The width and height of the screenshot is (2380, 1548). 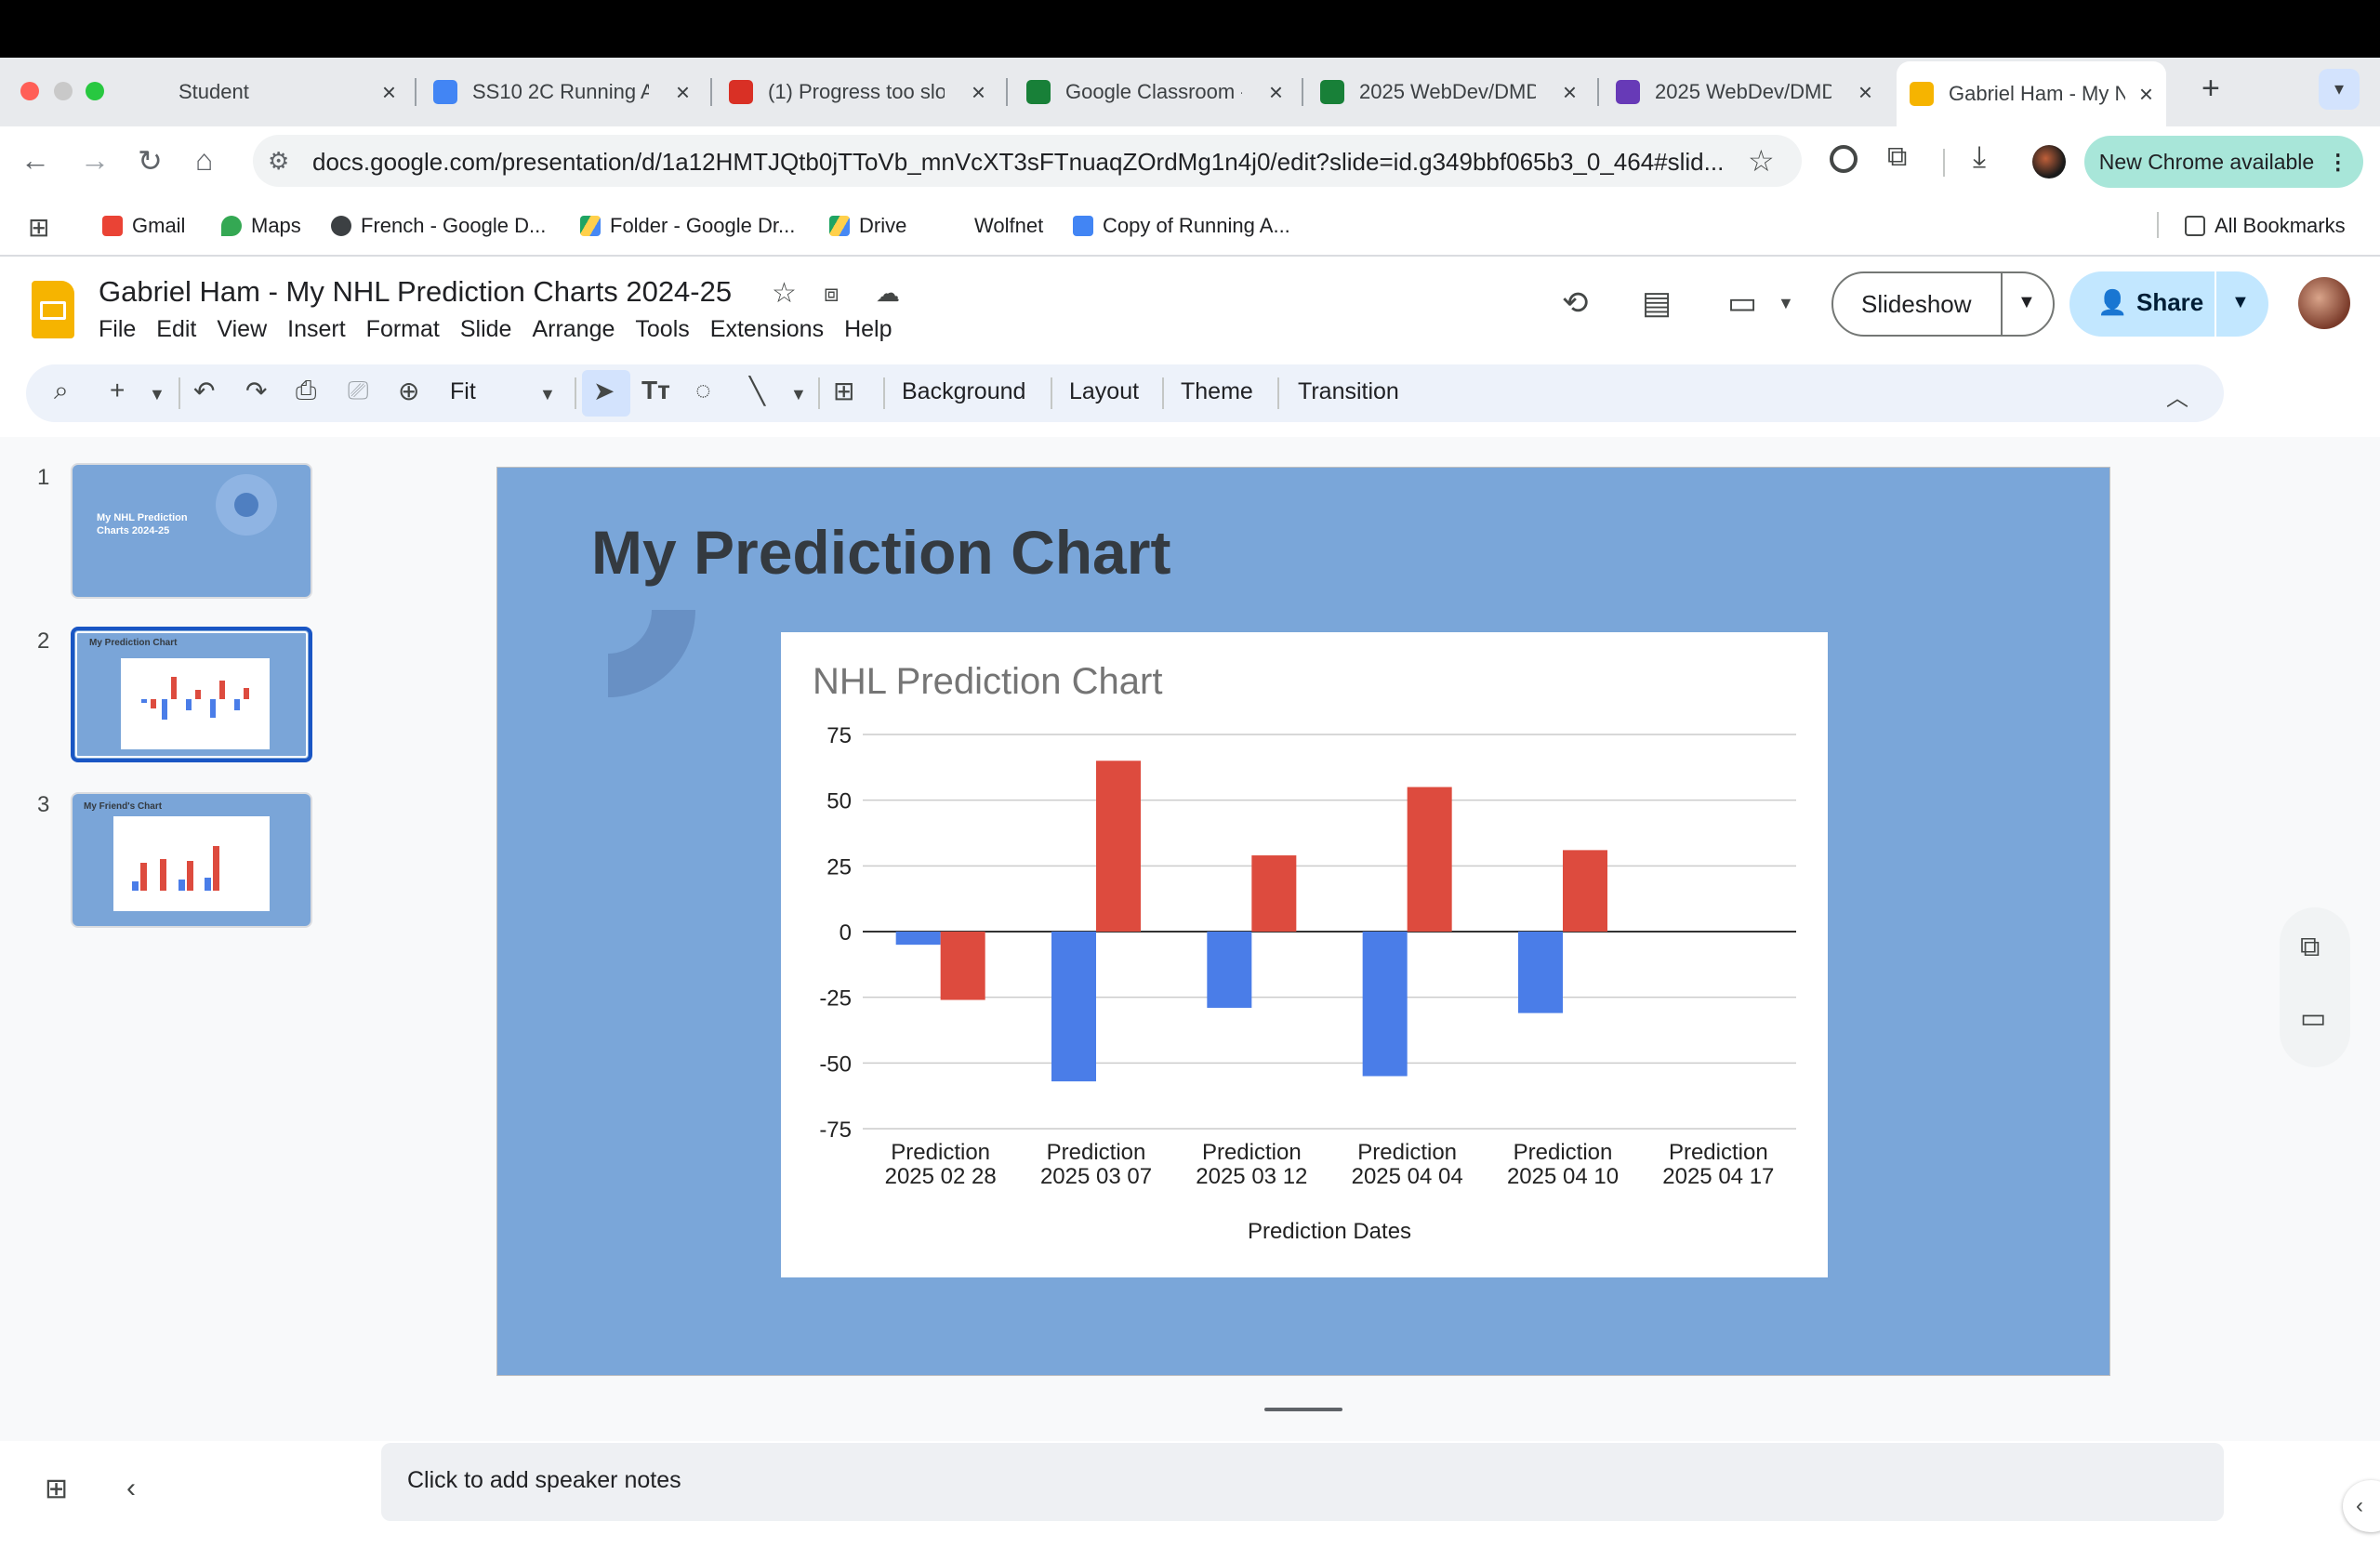 What do you see at coordinates (2240, 302) in the screenshot?
I see `share-dropdown-icon: ▼` at bounding box center [2240, 302].